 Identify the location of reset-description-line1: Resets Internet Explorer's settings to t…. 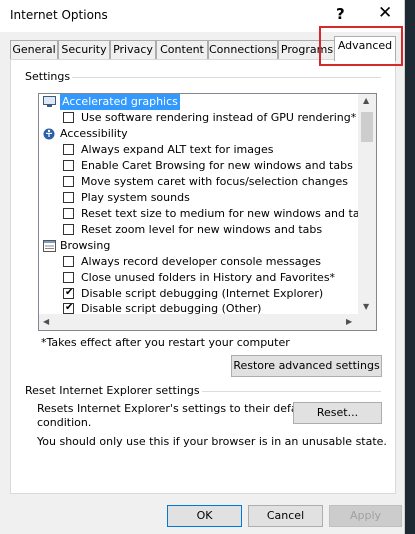
(174, 408).